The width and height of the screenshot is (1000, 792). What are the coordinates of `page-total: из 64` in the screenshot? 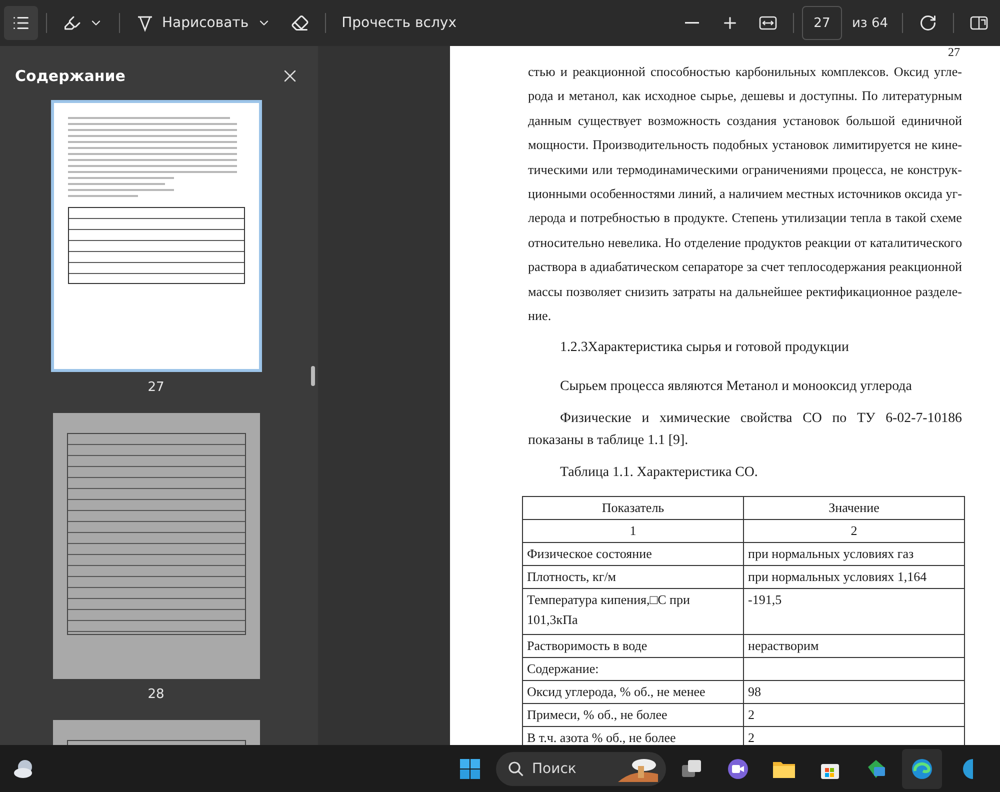 It's located at (870, 23).